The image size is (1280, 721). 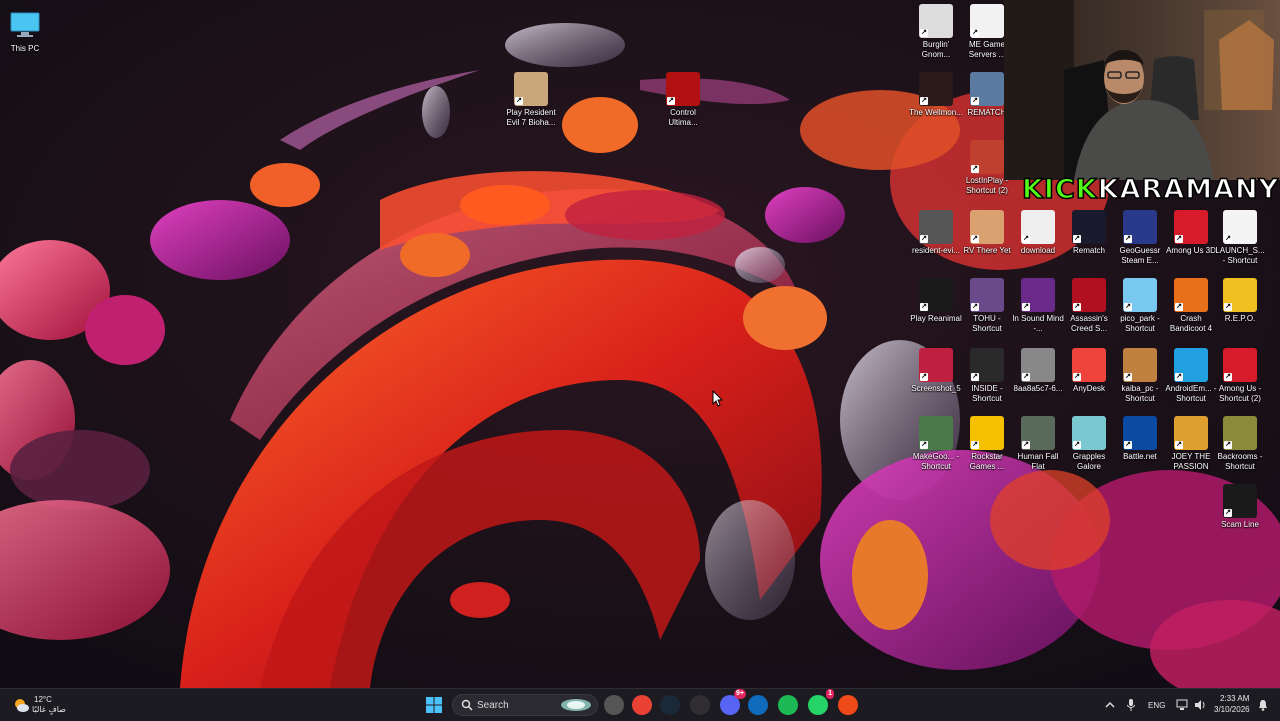 I want to click on desktop-icon-kaiba-pc: ↗ kaiba_pc - Shortcut, so click(x=1140, y=376).